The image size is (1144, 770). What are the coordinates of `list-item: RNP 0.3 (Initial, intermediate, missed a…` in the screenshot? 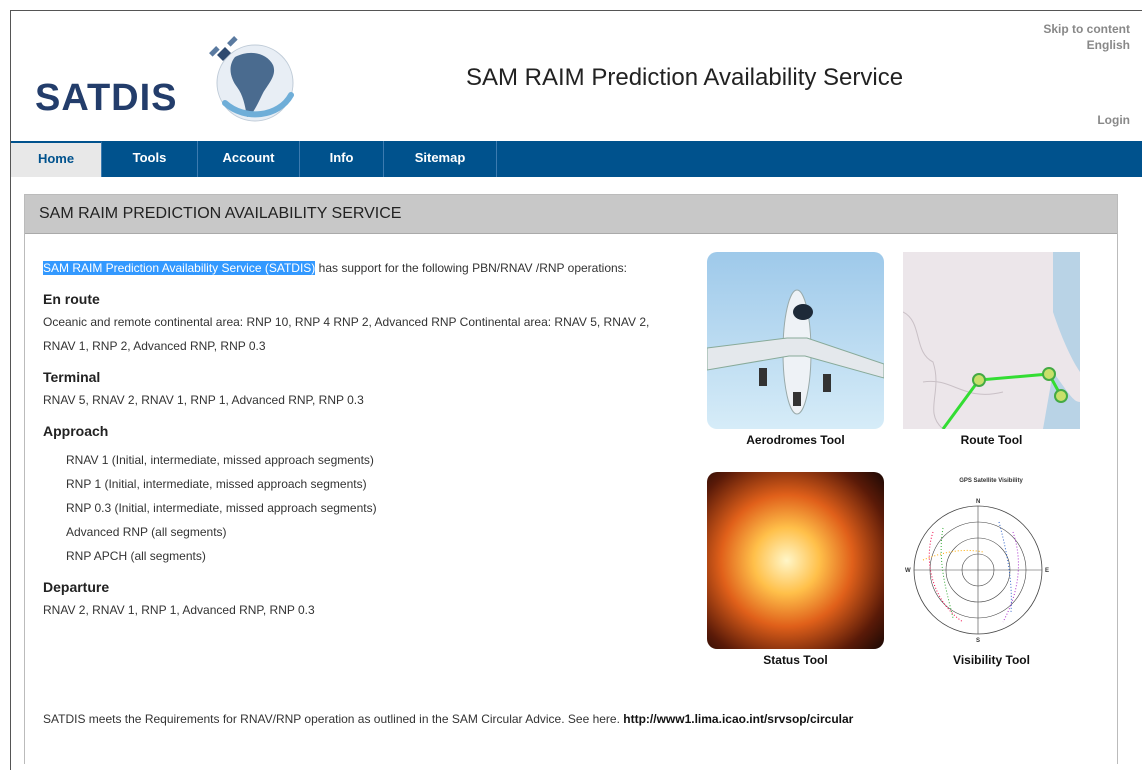 It's located at (221, 508).